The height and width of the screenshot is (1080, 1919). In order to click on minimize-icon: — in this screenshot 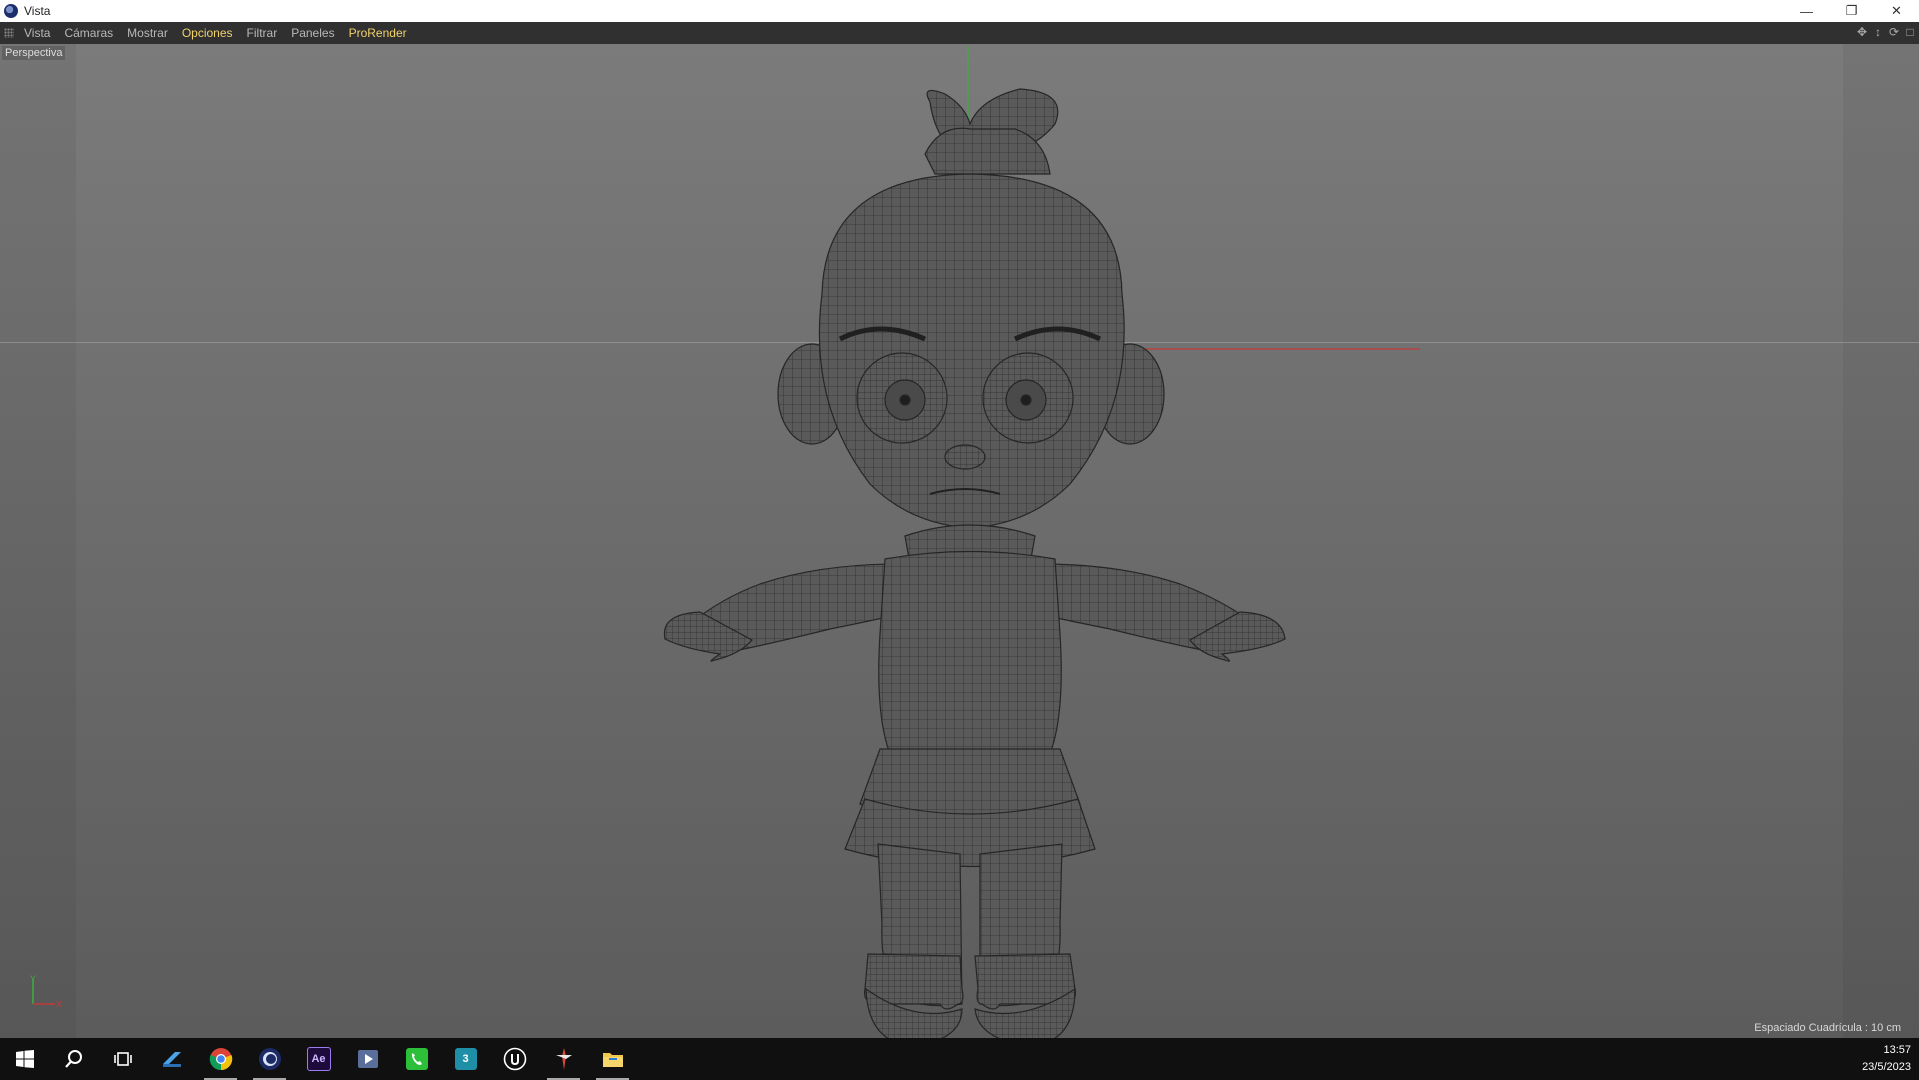, I will do `click(1806, 11)`.